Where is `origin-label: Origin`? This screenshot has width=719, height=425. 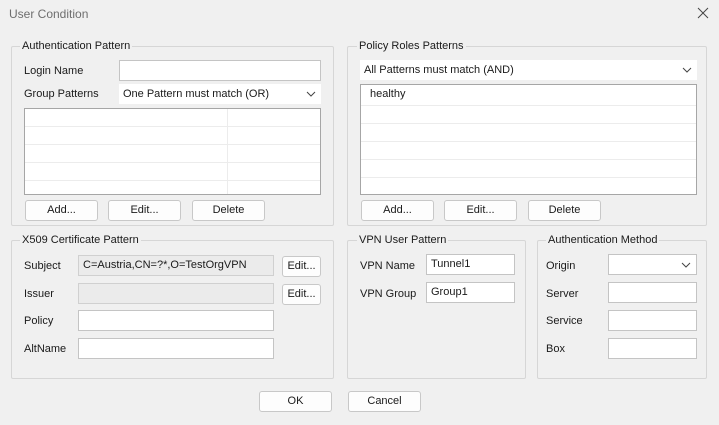 origin-label: Origin is located at coordinates (561, 266).